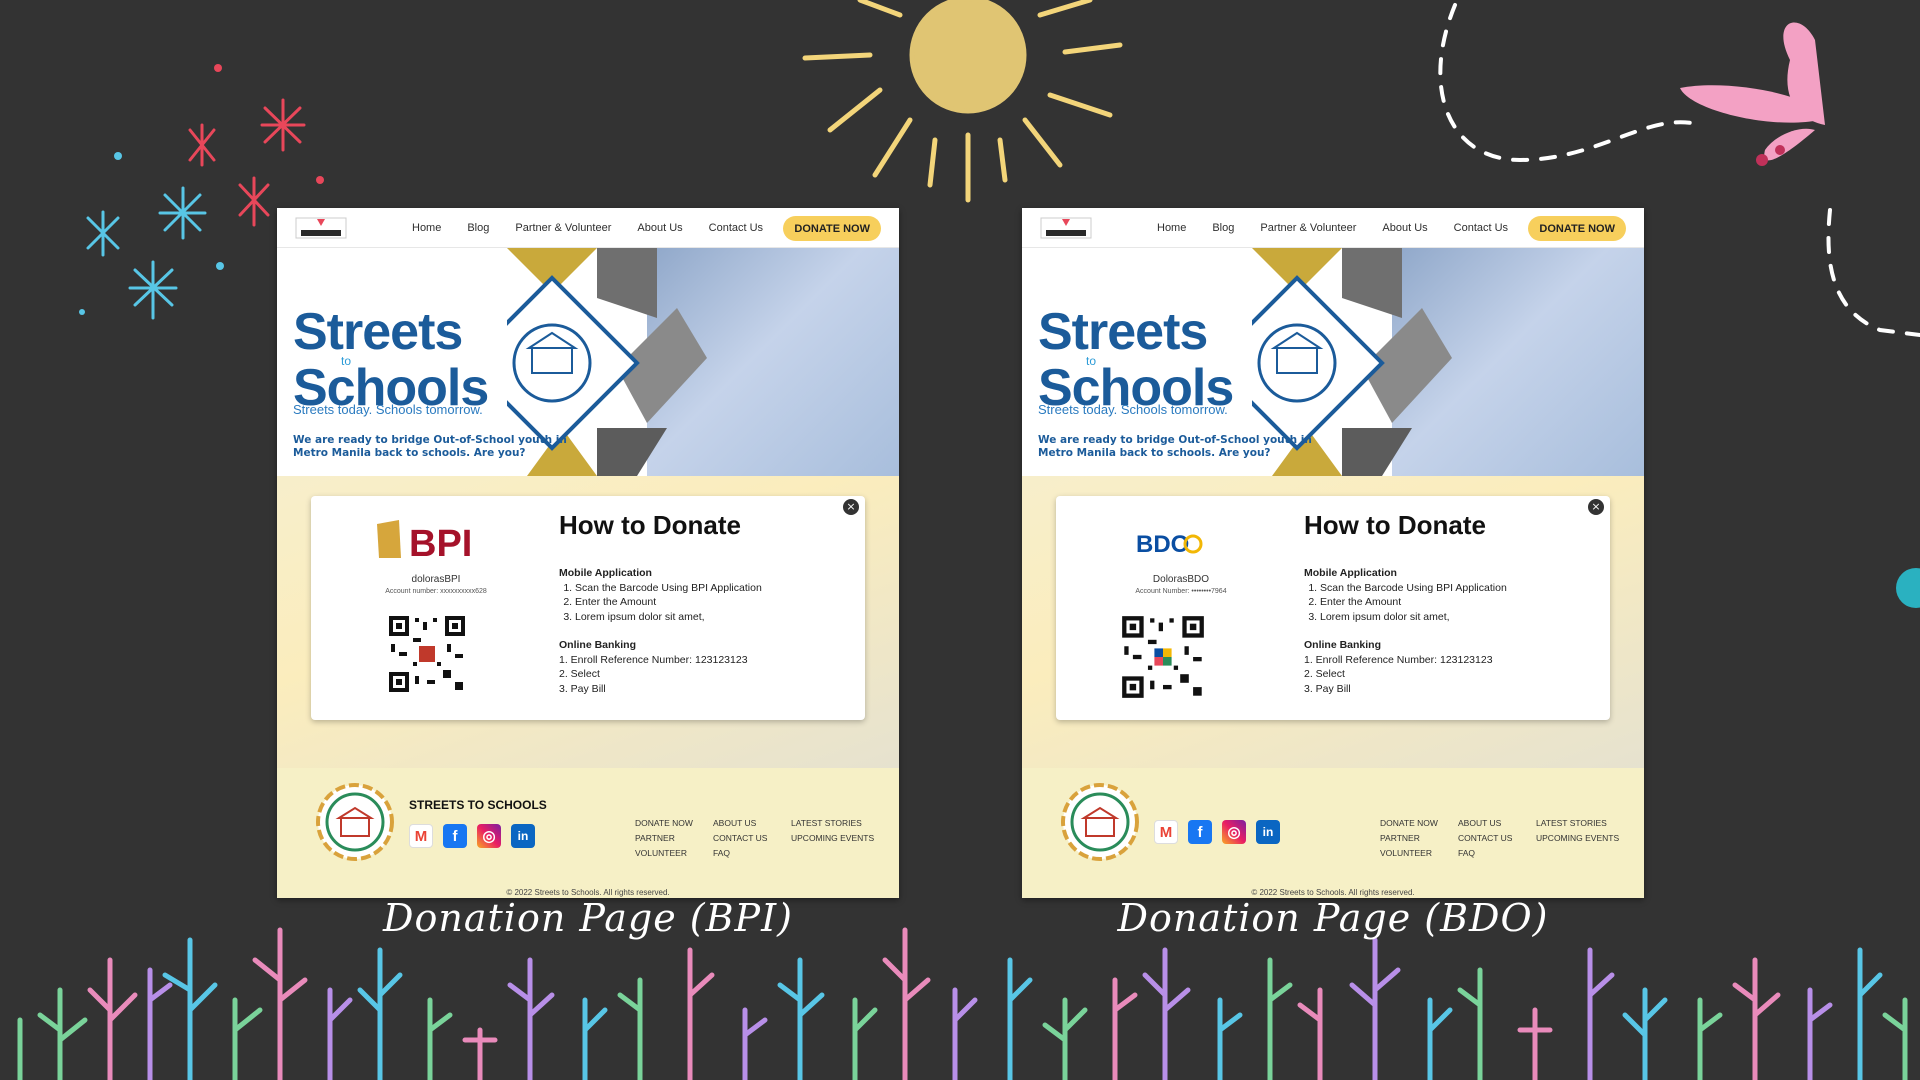 The width and height of the screenshot is (1920, 1080). What do you see at coordinates (1162, 544) in the screenshot?
I see `bdo-logo-text: BDO` at bounding box center [1162, 544].